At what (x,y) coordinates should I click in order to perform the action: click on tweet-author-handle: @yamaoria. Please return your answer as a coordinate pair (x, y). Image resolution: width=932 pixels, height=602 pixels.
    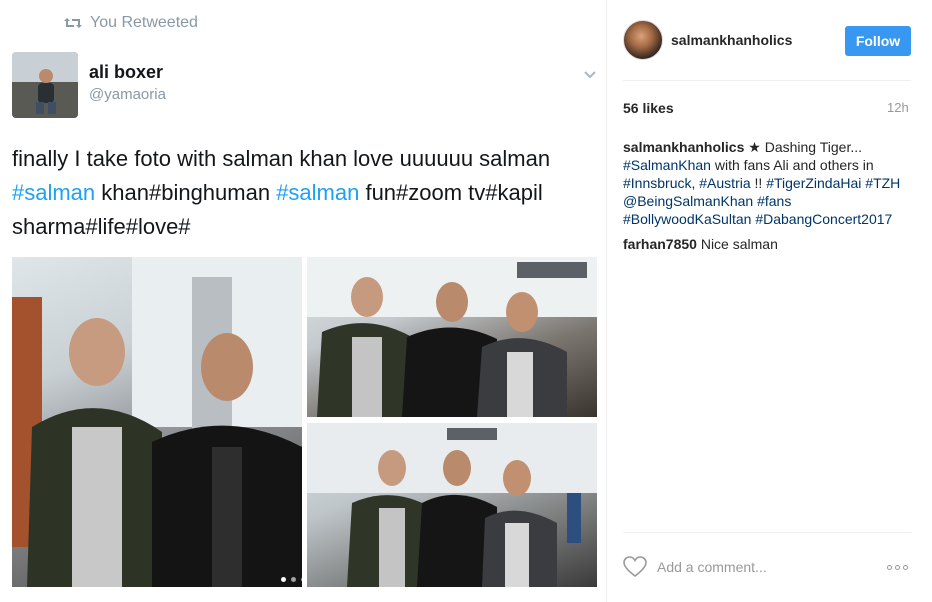
    Looking at the image, I should click on (127, 94).